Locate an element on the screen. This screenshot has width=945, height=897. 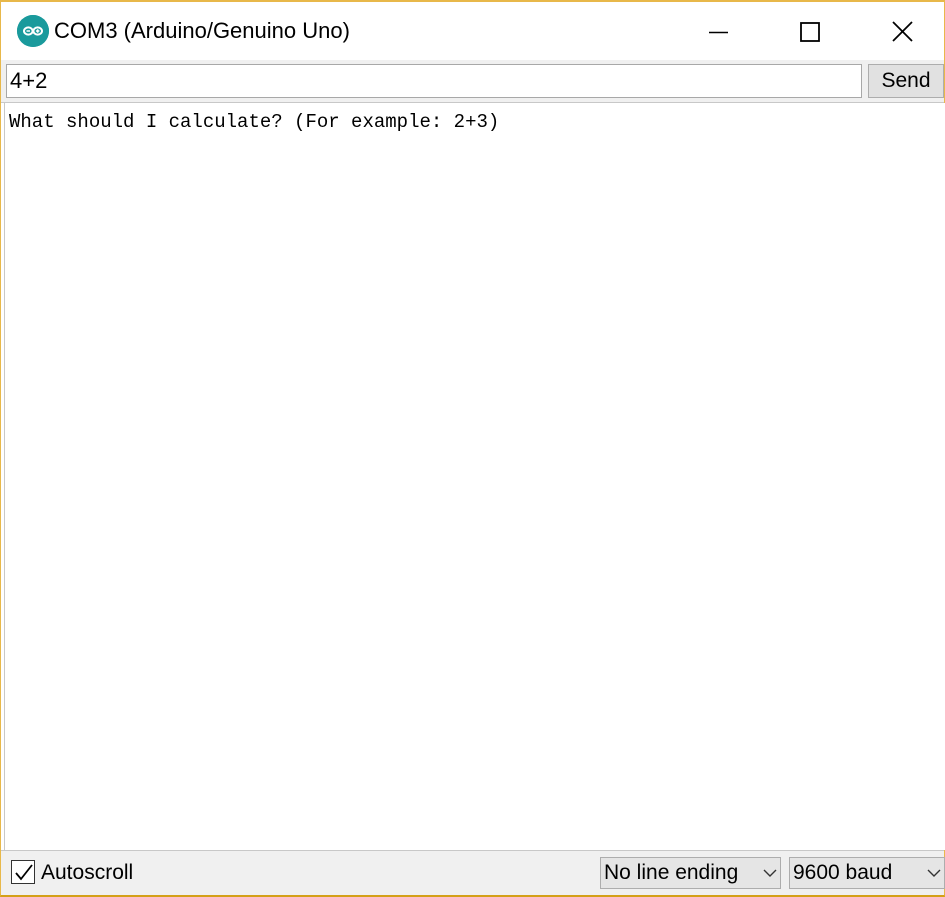
serial-input is located at coordinates (434, 81).